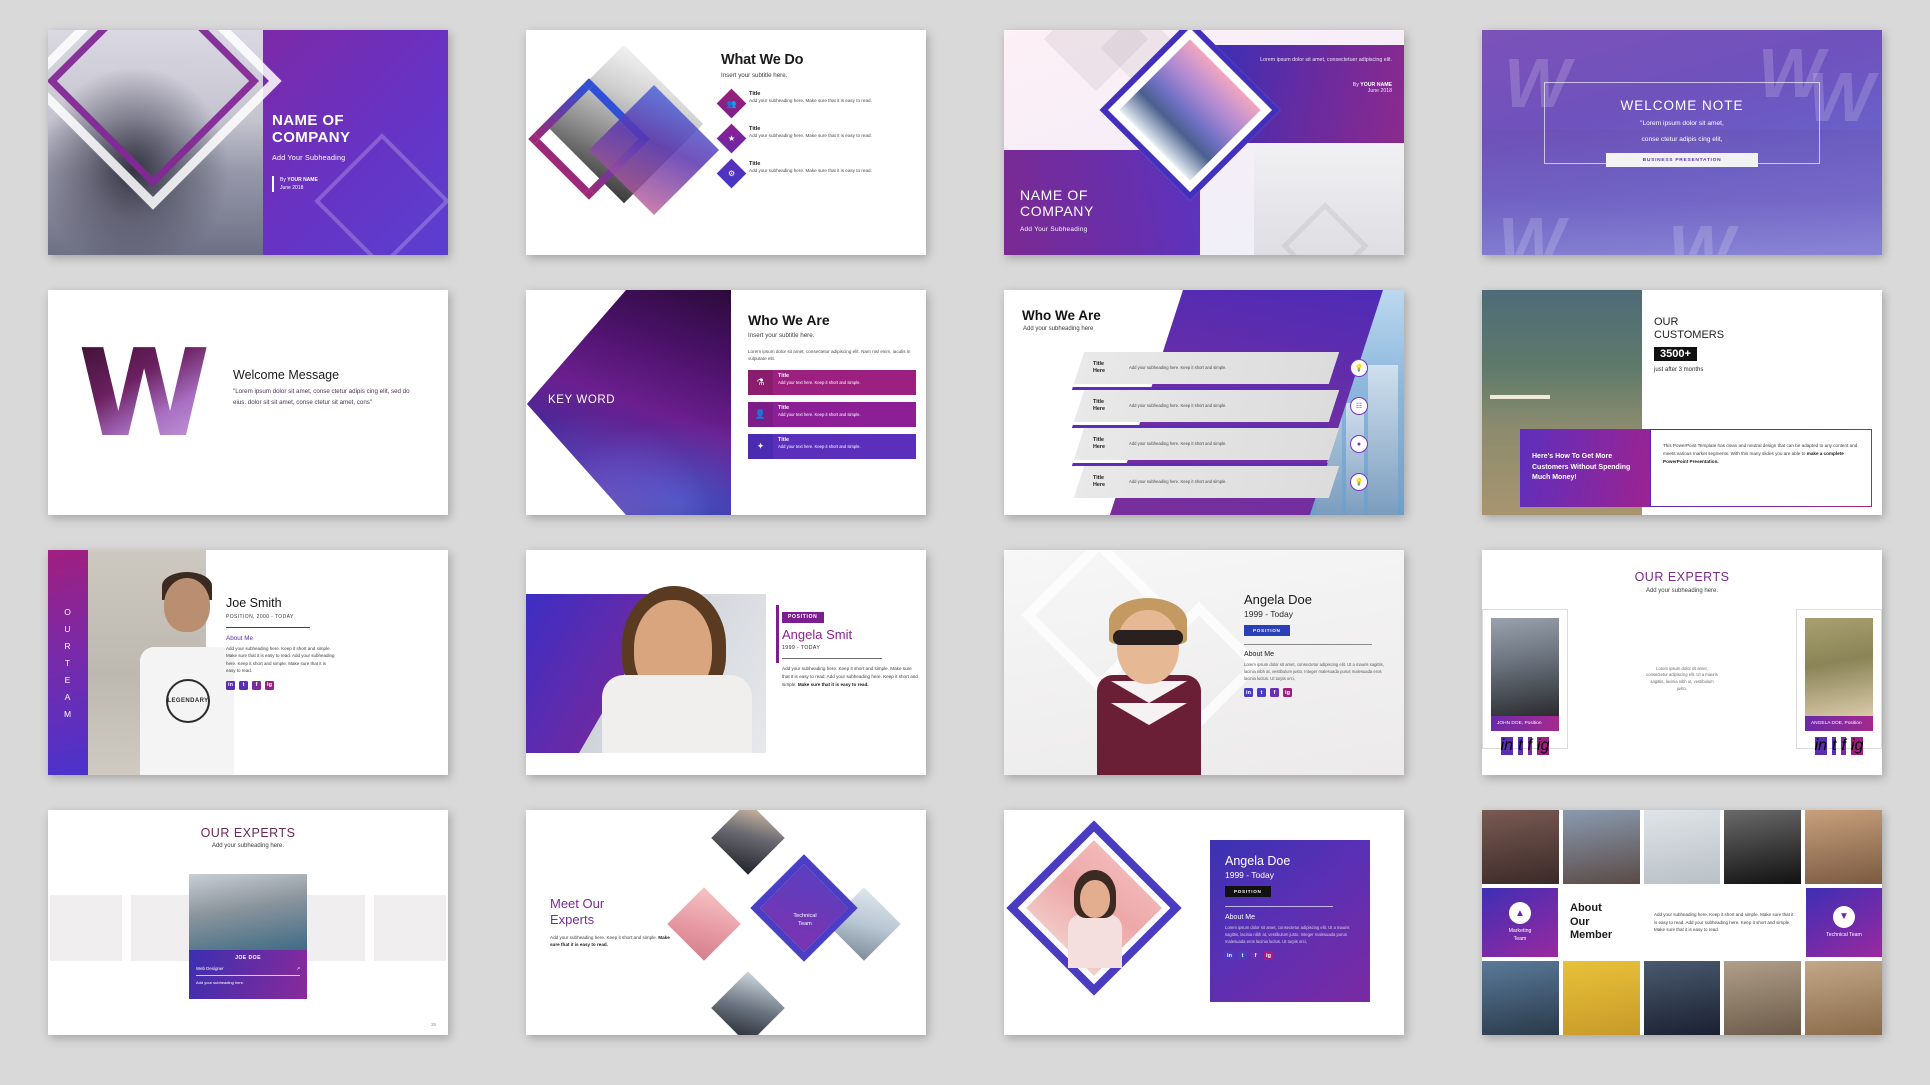 The width and height of the screenshot is (1930, 1085). Describe the element at coordinates (1148, 637) in the screenshot. I see `sunglasses-icon` at that location.